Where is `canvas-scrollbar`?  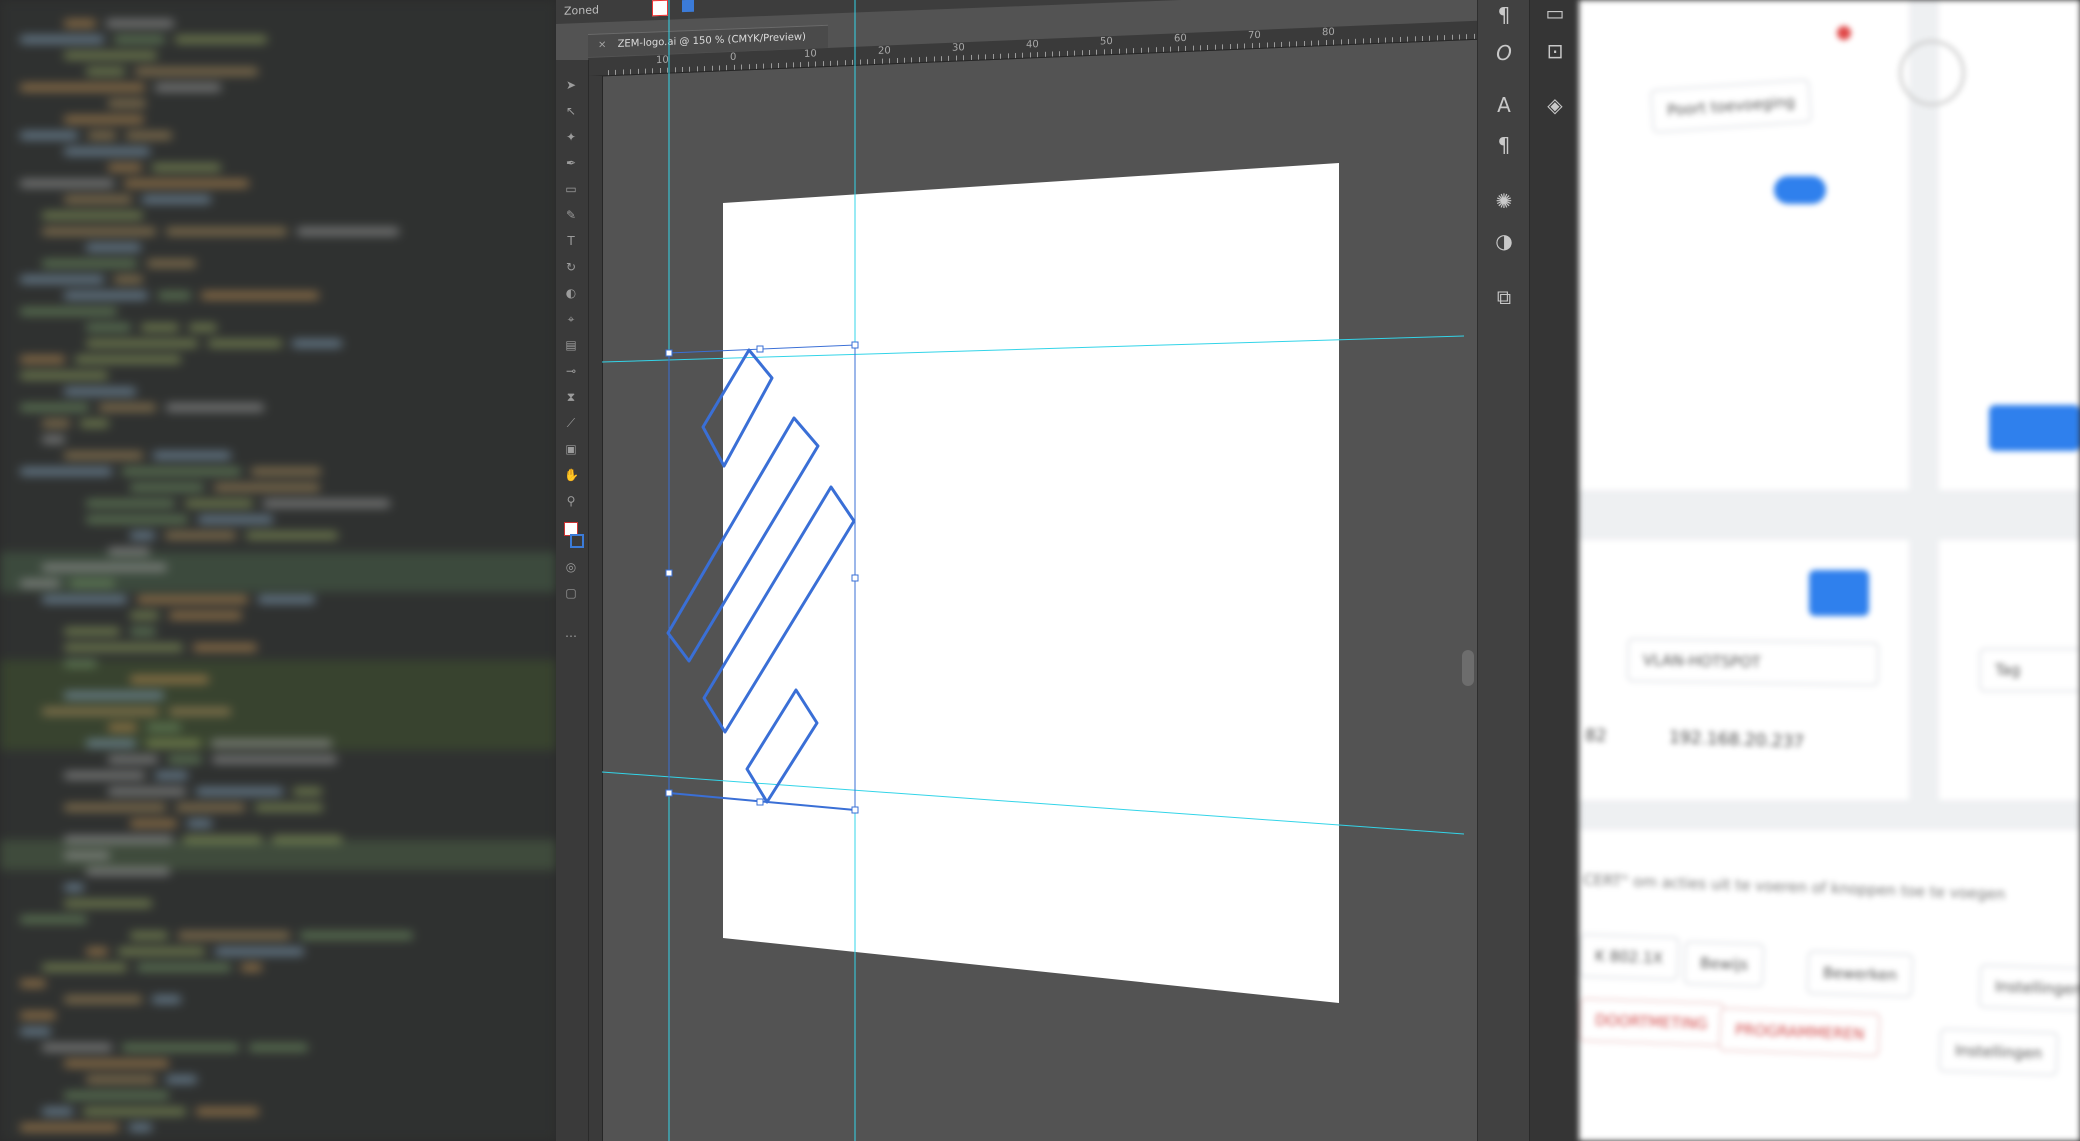
canvas-scrollbar is located at coordinates (1468, 668).